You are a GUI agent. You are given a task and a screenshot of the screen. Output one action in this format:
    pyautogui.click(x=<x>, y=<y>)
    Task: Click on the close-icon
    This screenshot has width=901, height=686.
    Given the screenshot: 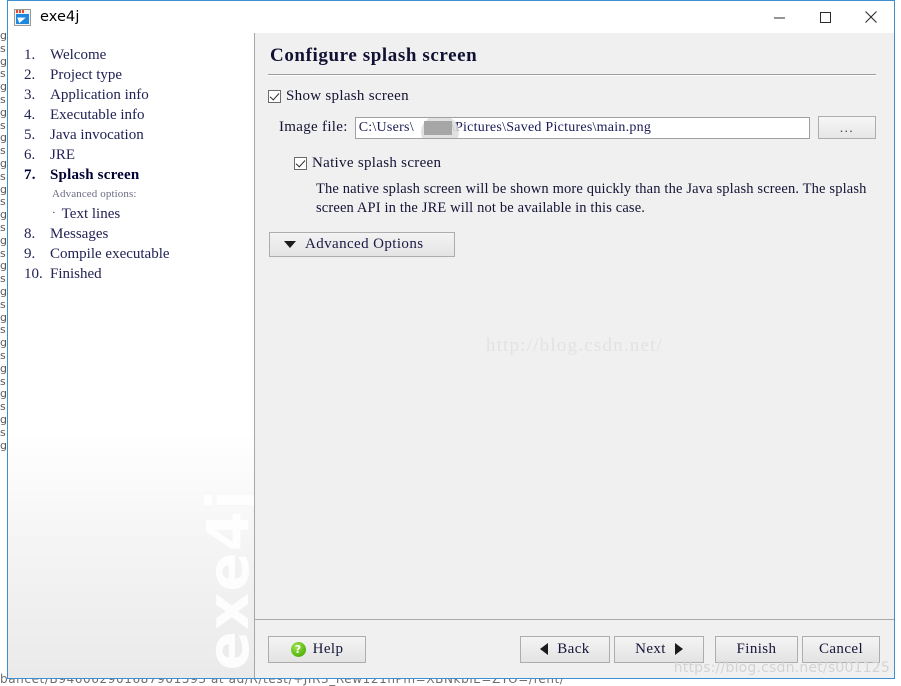 What is the action you would take?
    pyautogui.click(x=871, y=17)
    